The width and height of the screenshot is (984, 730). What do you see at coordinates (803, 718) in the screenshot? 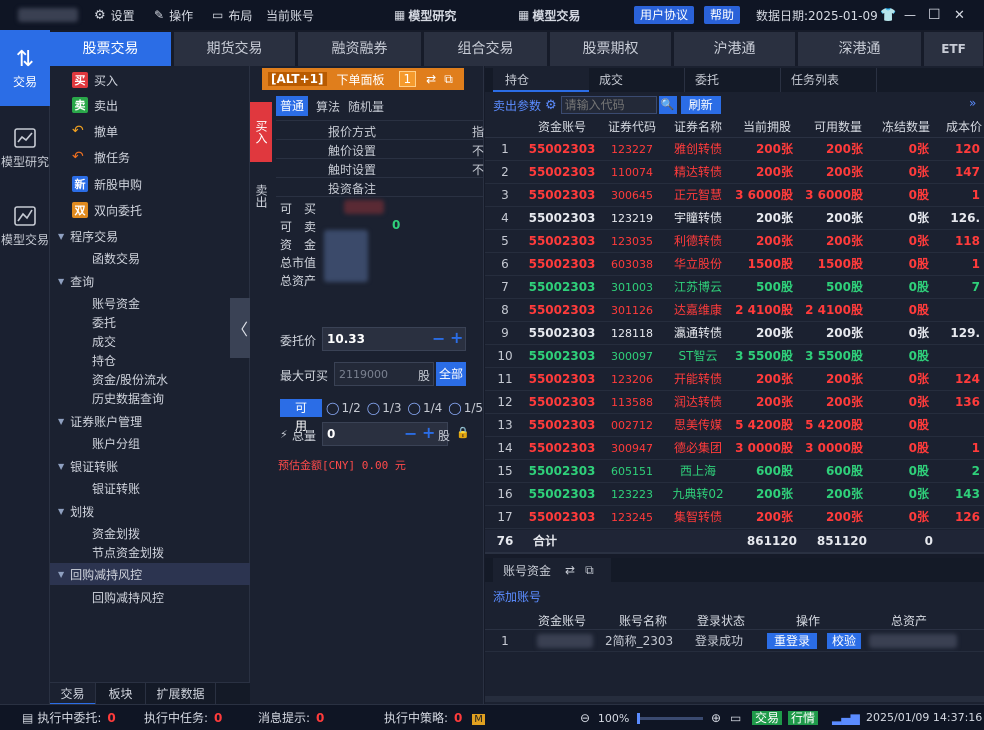
I see `quote-connection: 行情` at bounding box center [803, 718].